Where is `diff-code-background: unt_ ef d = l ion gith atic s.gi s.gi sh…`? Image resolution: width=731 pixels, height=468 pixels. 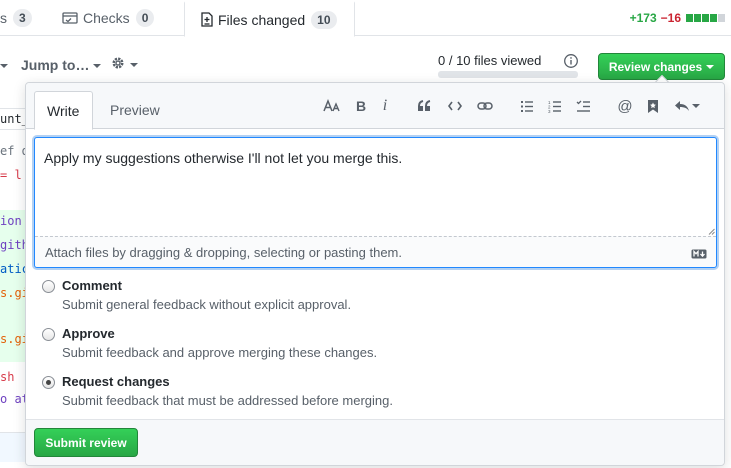
diff-code-background: unt_ ef d = l ion gith atic s.gi s.gi sh… is located at coordinates (13, 281).